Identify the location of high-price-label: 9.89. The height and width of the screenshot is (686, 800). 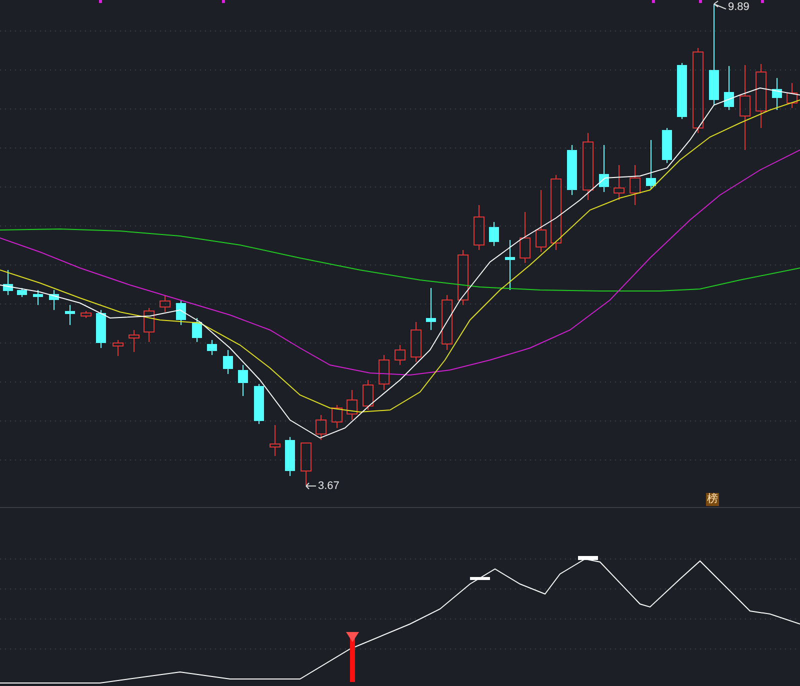
(739, 7).